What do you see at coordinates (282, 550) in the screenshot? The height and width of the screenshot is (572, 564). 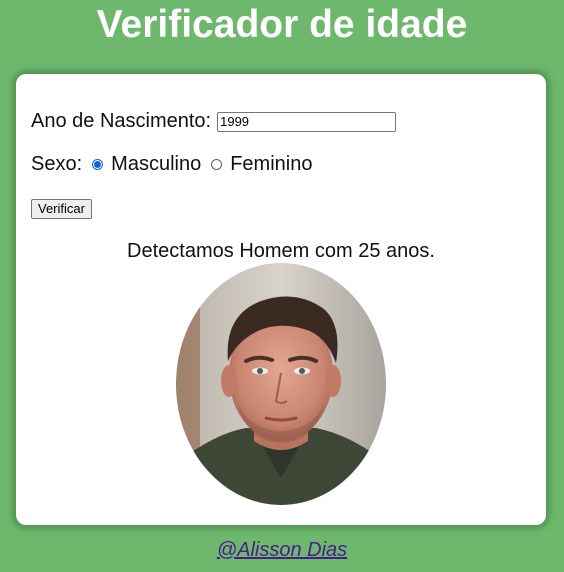 I see `author-link: @Alisson Dias` at bounding box center [282, 550].